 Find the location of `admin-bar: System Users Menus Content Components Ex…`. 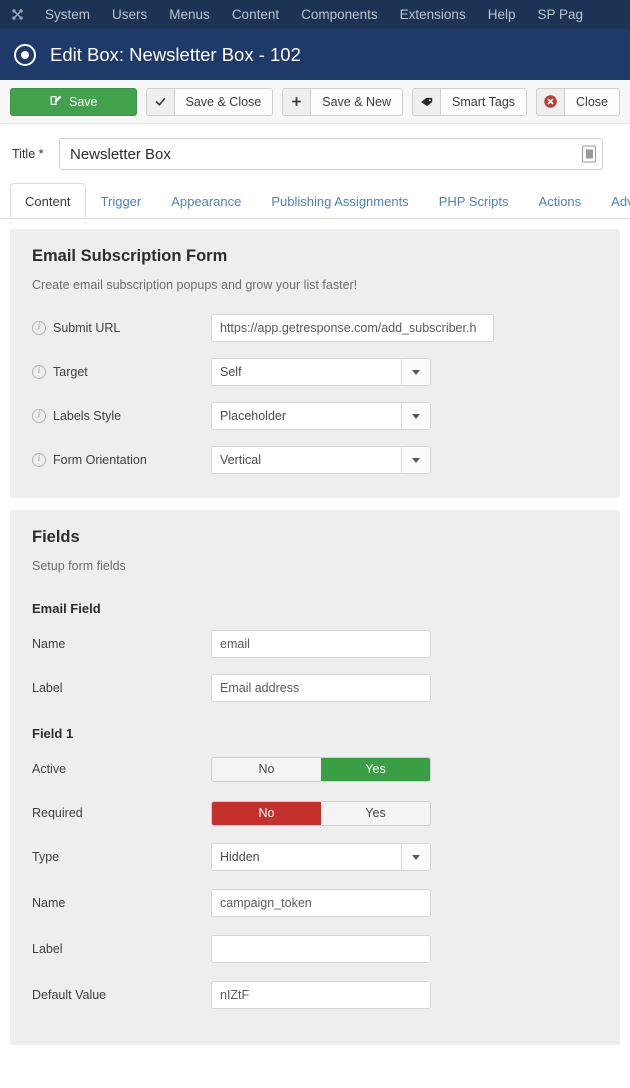

admin-bar: System Users Menus Content Components Ex… is located at coordinates (315, 14).